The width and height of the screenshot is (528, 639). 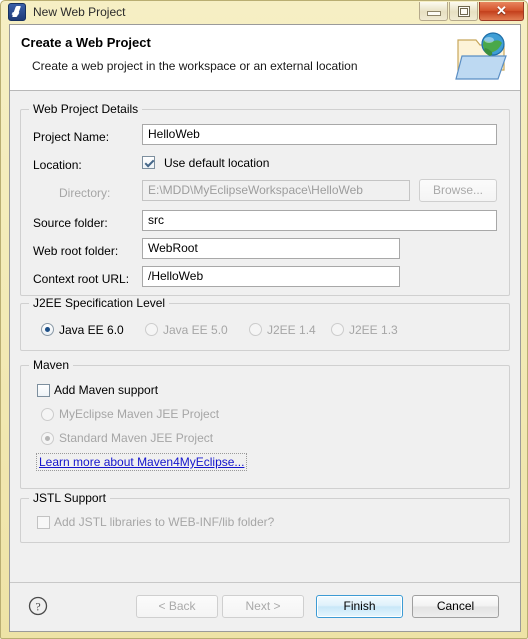 I want to click on directory-label: Directory:, so click(x=85, y=193).